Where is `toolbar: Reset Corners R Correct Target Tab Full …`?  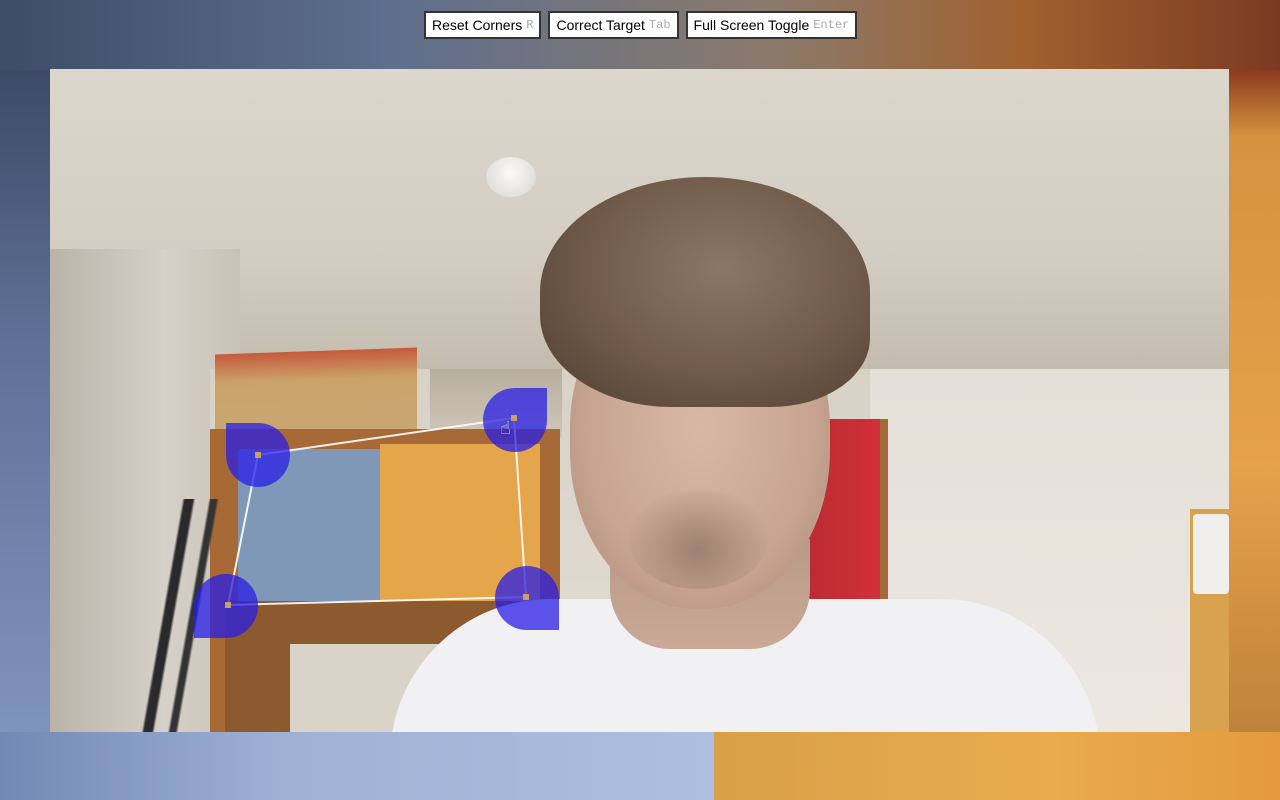
toolbar: Reset Corners R Correct Target Tab Full … is located at coordinates (641, 25).